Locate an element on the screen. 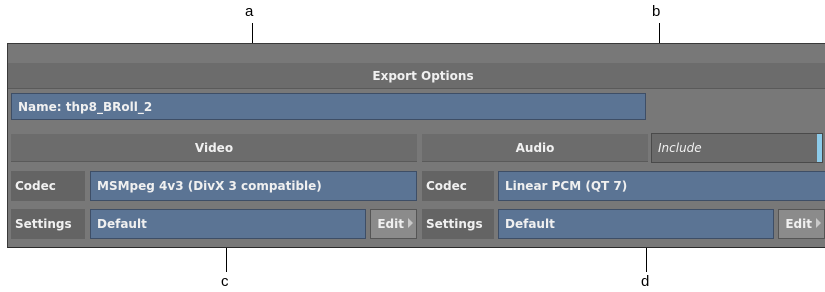 The image size is (825, 292). callout-b: b is located at coordinates (656, 11).